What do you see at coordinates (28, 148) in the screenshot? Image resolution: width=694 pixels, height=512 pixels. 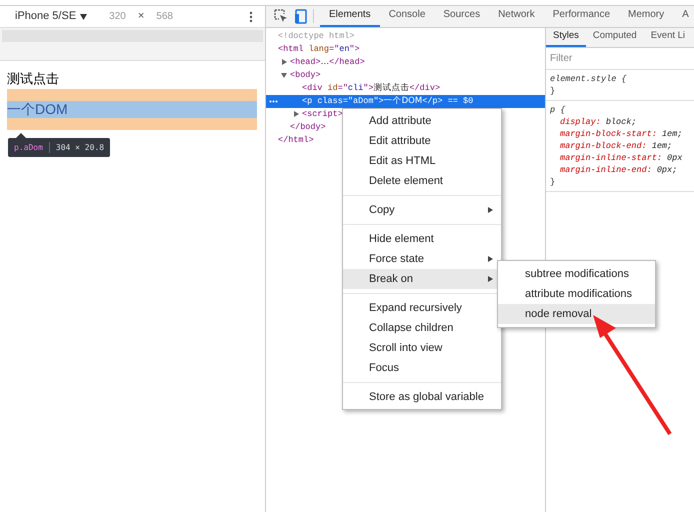 I see `tooltip-selector: p.aDom` at bounding box center [28, 148].